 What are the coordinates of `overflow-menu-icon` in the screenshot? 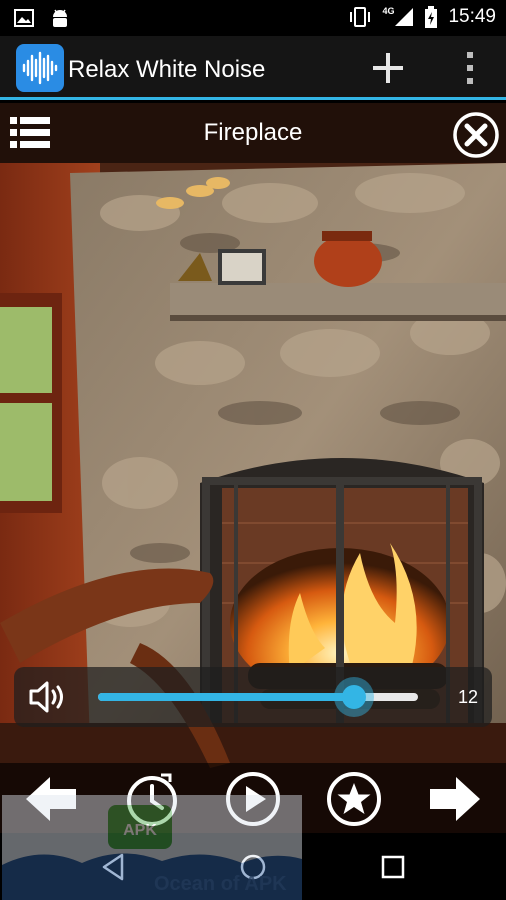 It's located at (470, 68).